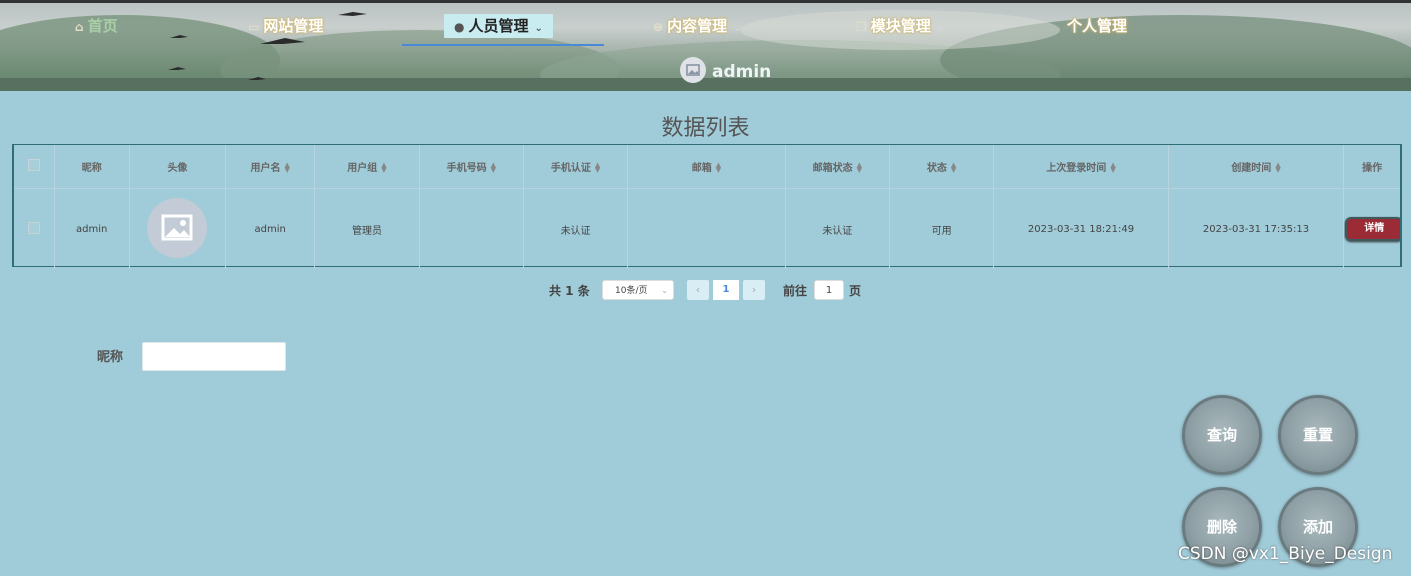 The width and height of the screenshot is (1411, 576). I want to click on monitor-icon: ▭, so click(254, 27).